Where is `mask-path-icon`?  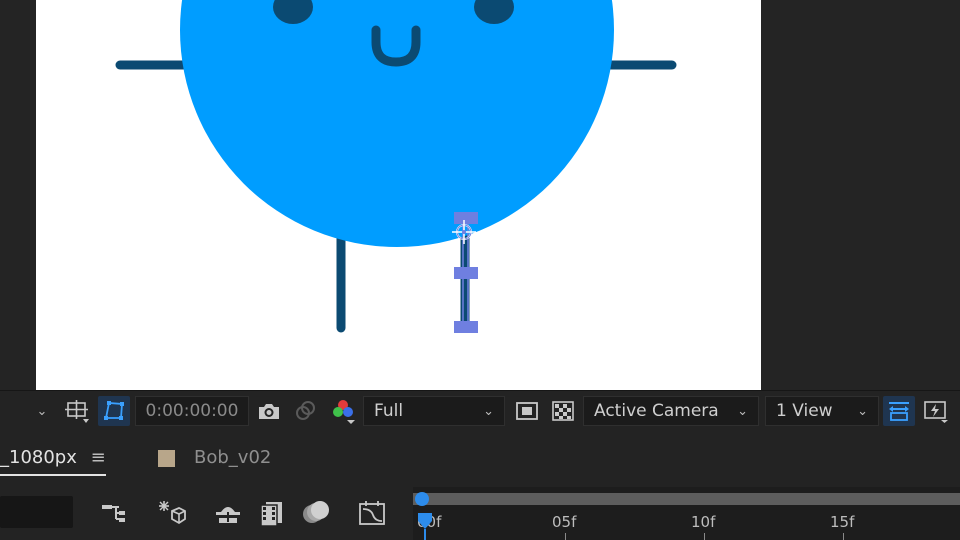 mask-path-icon is located at coordinates (114, 410).